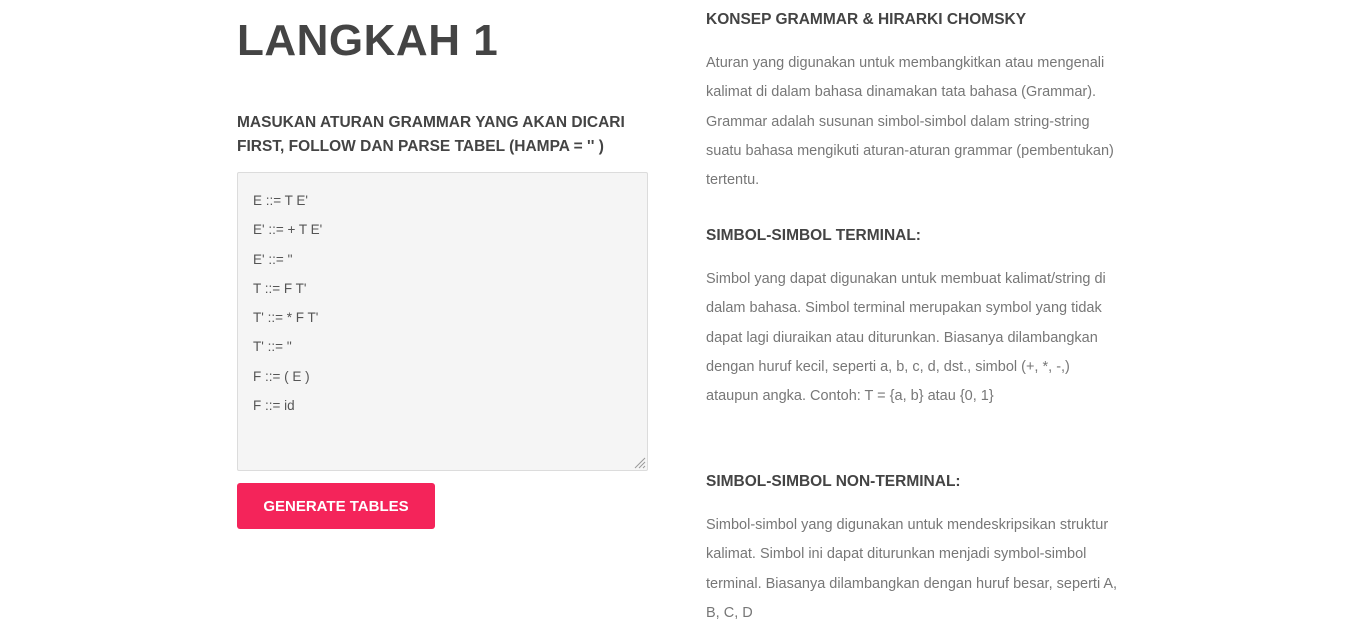 This screenshot has height=626, width=1354. I want to click on grammar-line: T' ::= '', so click(272, 347).